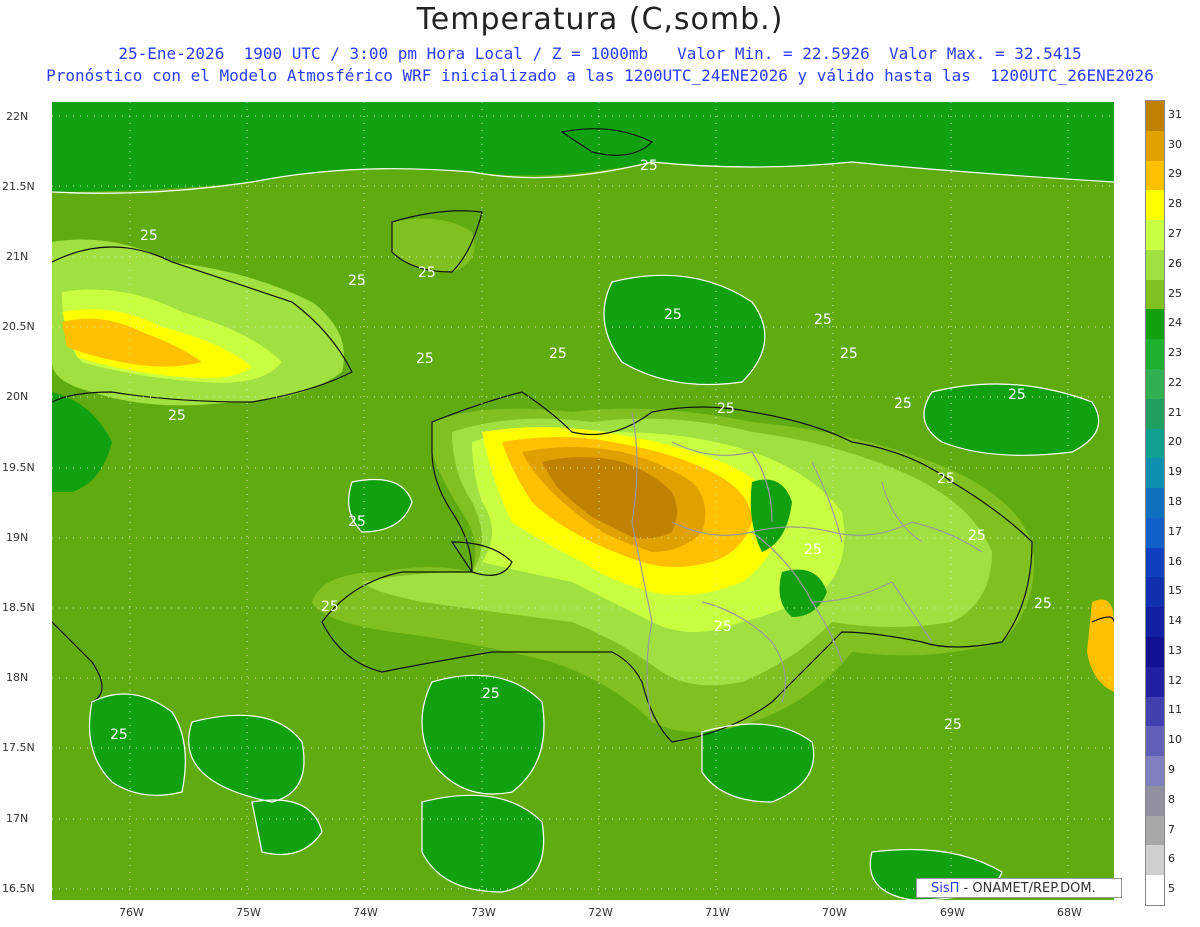 This screenshot has width=1200, height=927. Describe the element at coordinates (1175, 591) in the screenshot. I see `colorbar-label: 15` at that location.